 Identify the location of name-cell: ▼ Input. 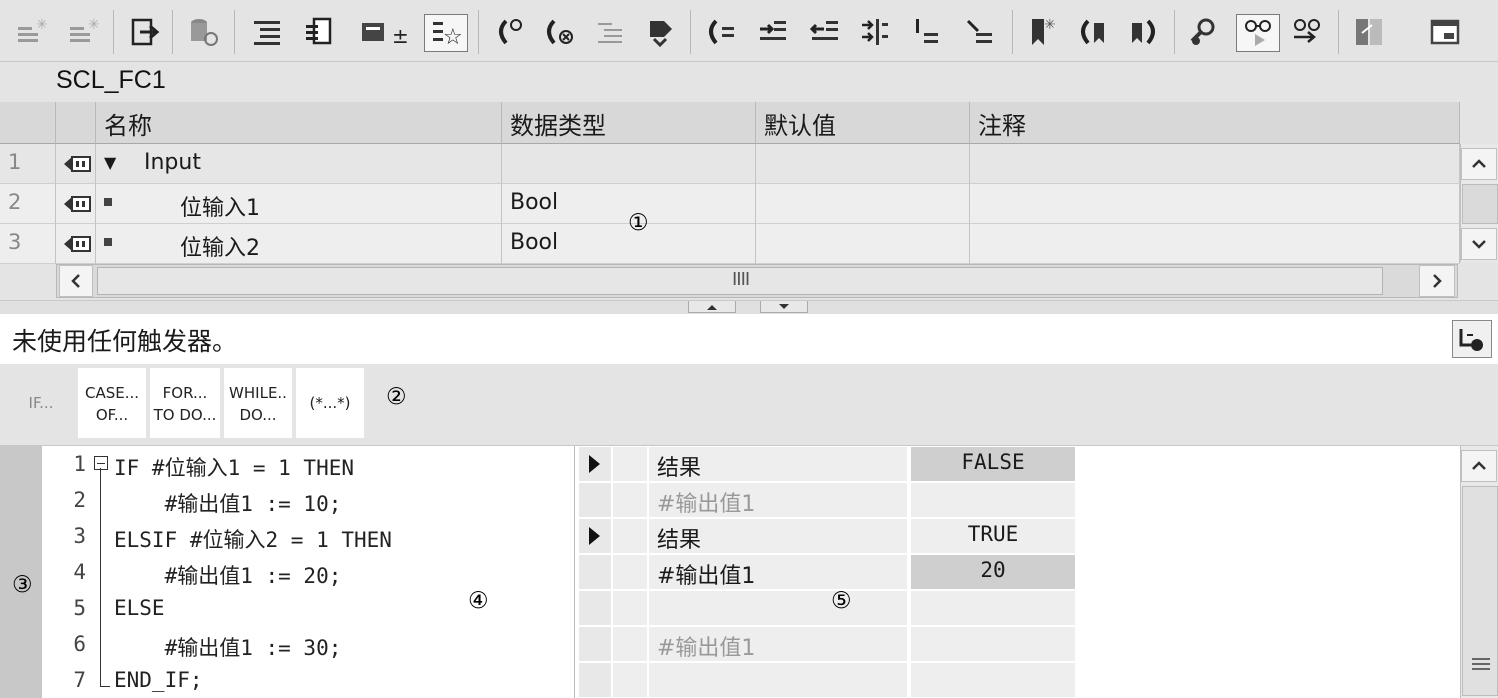
(299, 164).